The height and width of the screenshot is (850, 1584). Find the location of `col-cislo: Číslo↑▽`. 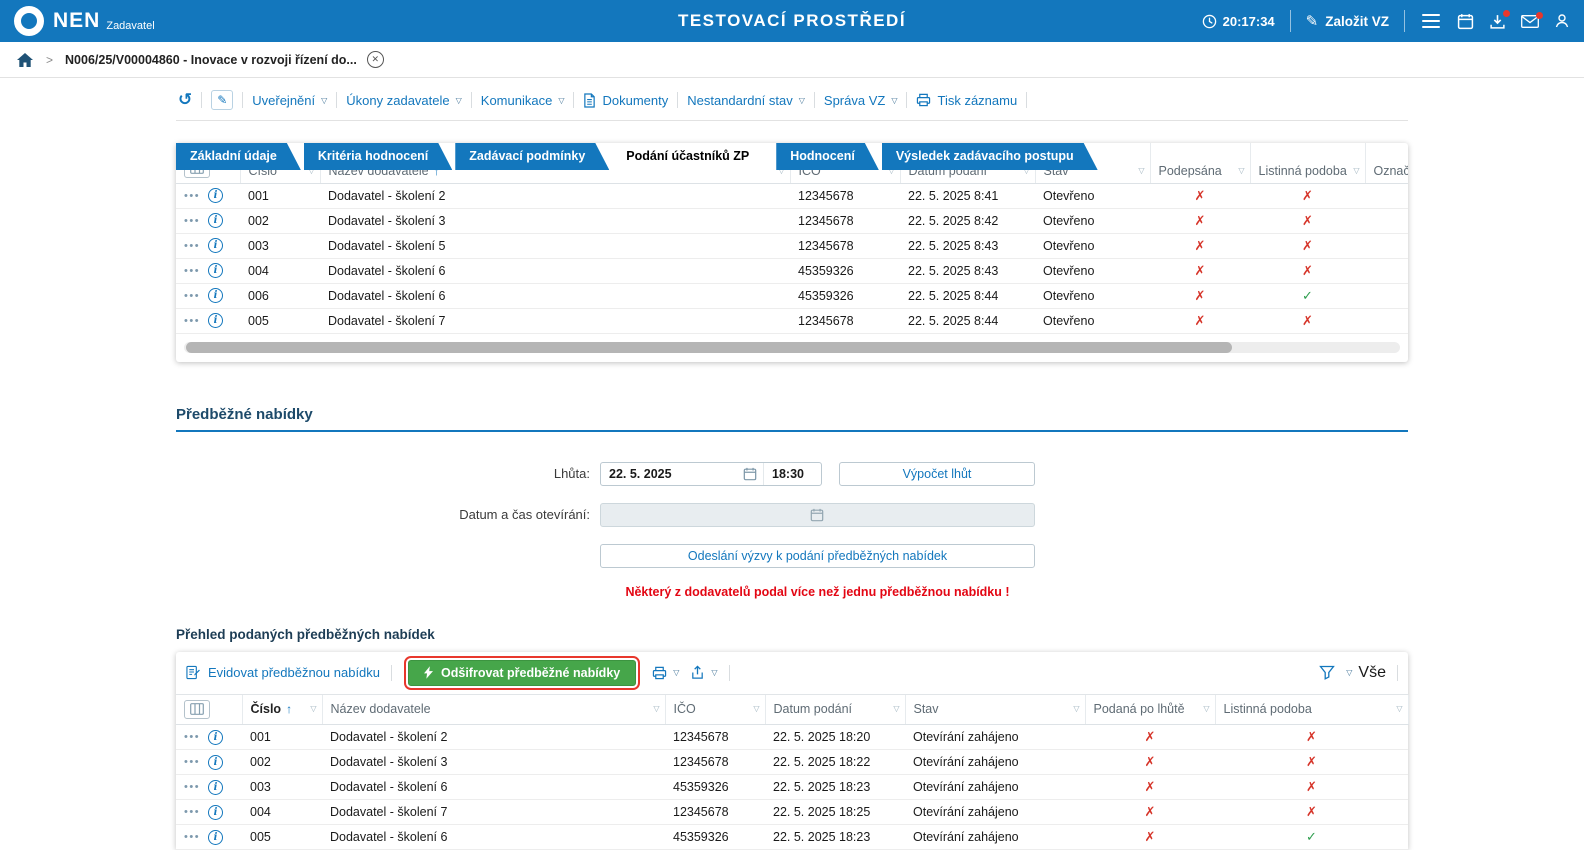

col-cislo: Číslo↑▽ is located at coordinates (282, 710).